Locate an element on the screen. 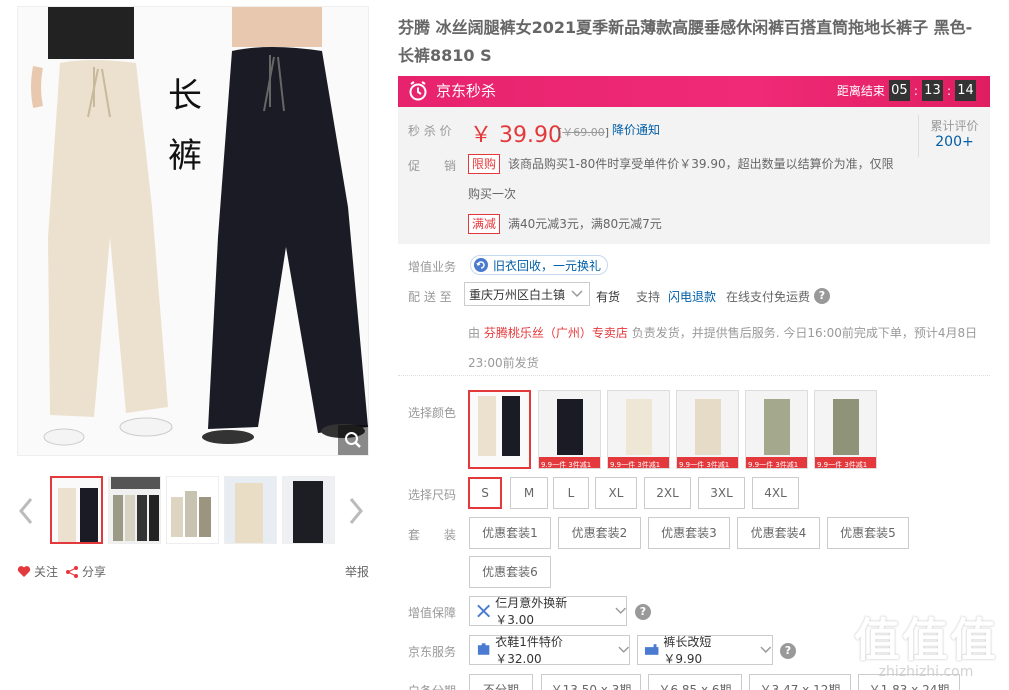 The height and width of the screenshot is (690, 1009). chevron-left-icon is located at coordinates (26, 511).